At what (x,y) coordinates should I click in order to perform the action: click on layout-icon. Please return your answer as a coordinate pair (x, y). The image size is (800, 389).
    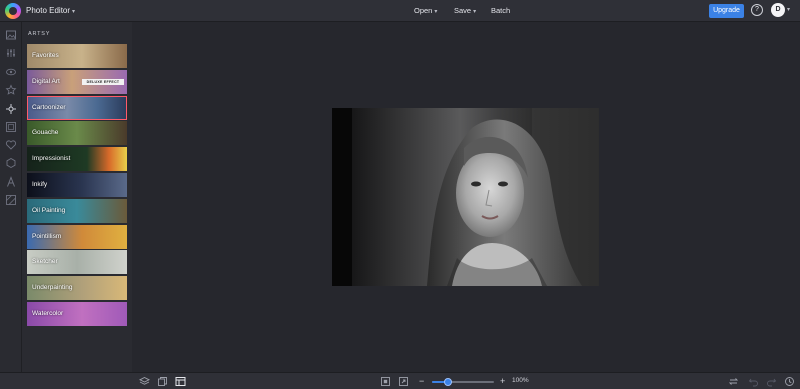
    Looking at the image, I should click on (180, 381).